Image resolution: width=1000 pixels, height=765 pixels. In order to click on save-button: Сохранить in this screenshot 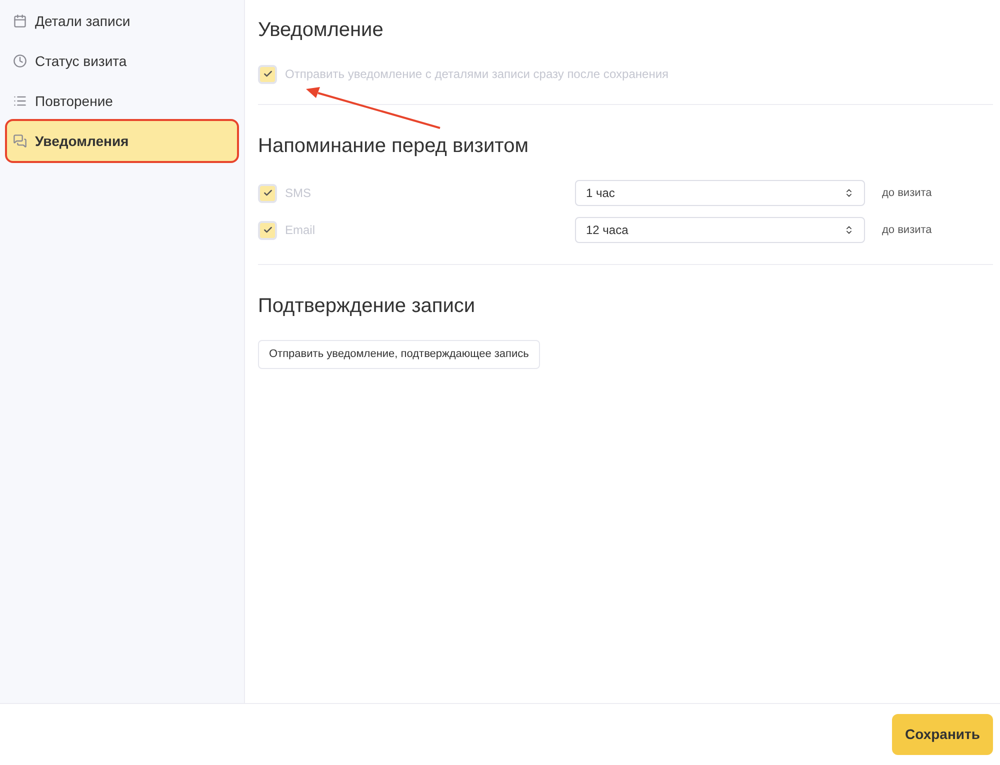, I will do `click(942, 734)`.